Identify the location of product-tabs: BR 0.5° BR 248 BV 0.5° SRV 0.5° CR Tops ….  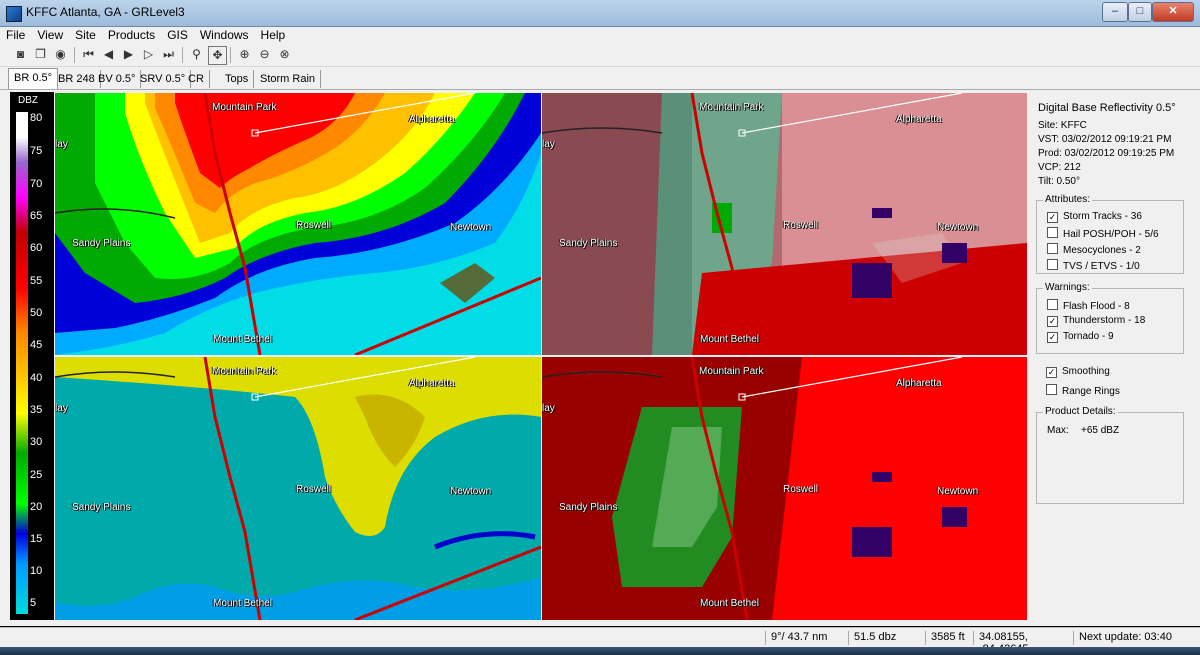
(600, 78).